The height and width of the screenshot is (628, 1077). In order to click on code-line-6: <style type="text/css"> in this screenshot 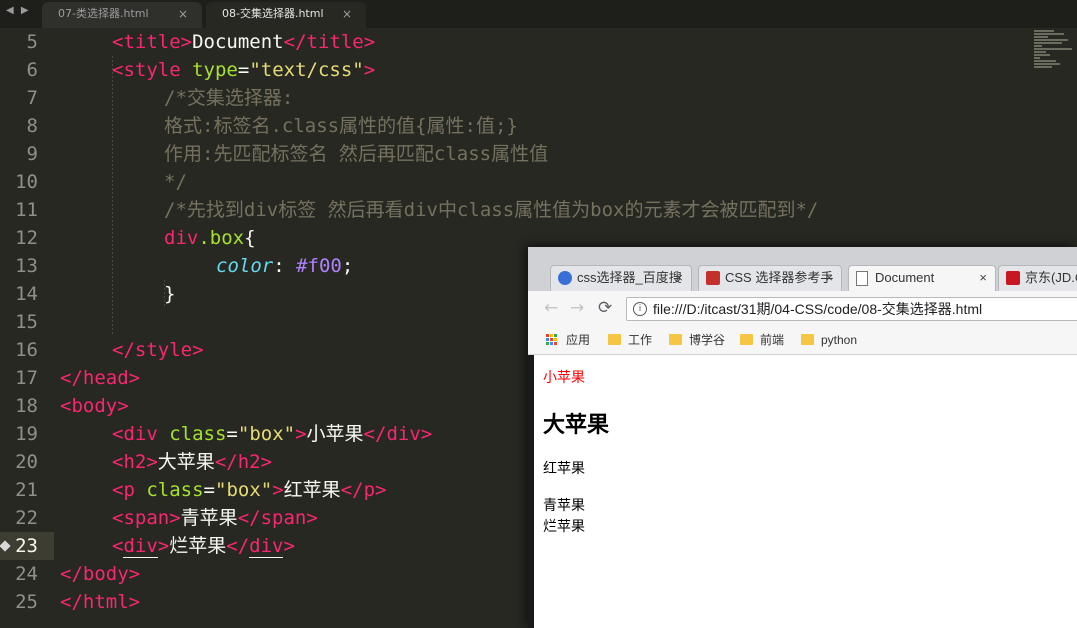, I will do `click(244, 70)`.